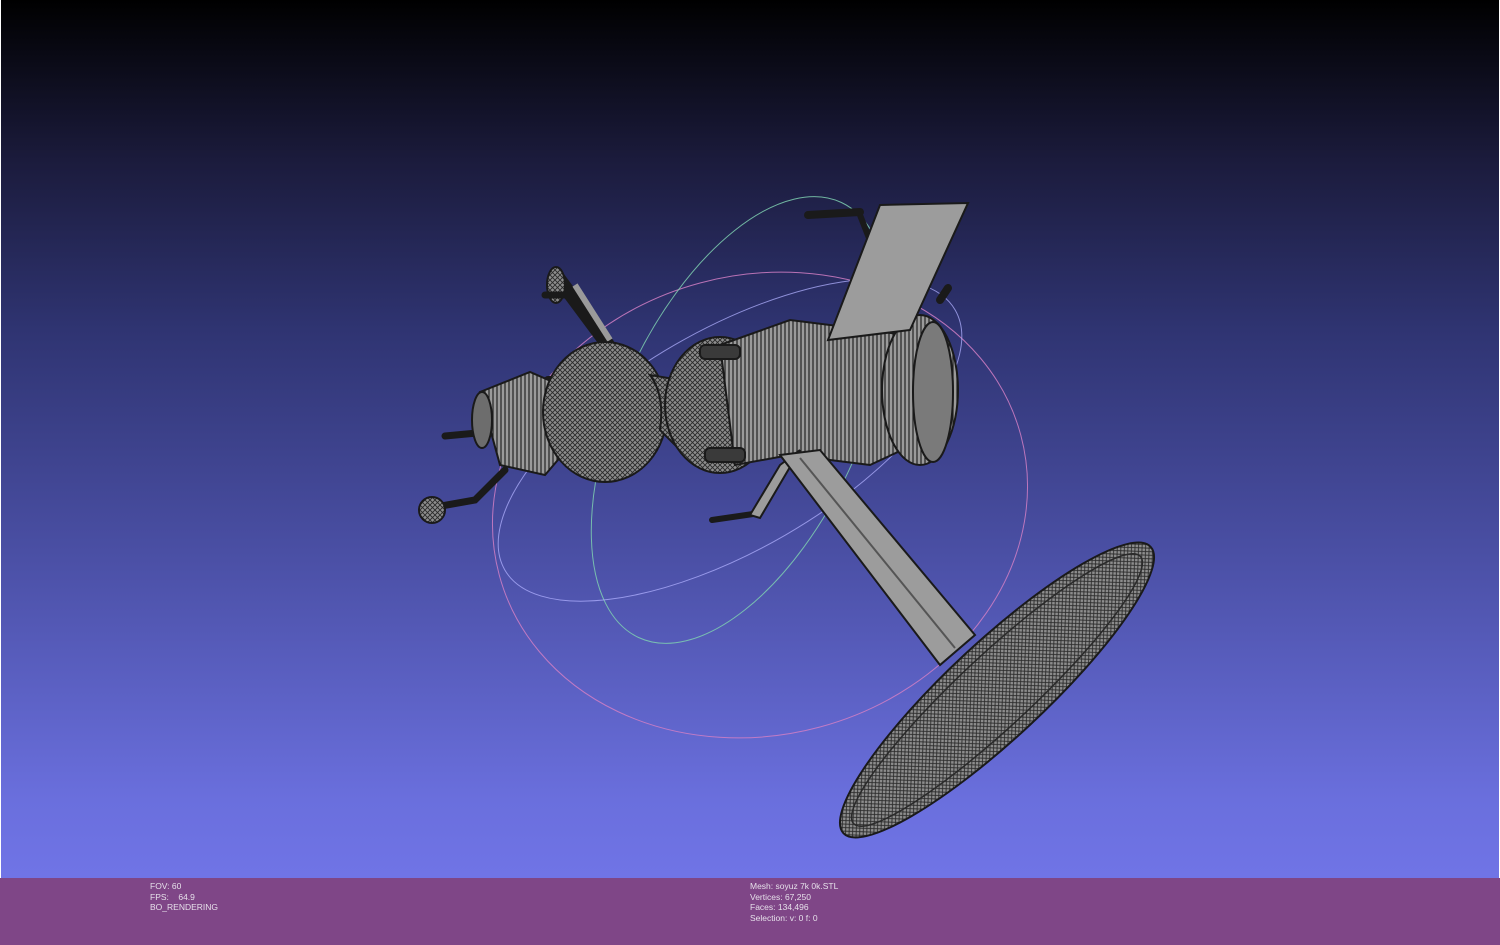 The height and width of the screenshot is (945, 1500). Describe the element at coordinates (780, 896) in the screenshot. I see `vertices-label: Vertices: 67,250` at that location.